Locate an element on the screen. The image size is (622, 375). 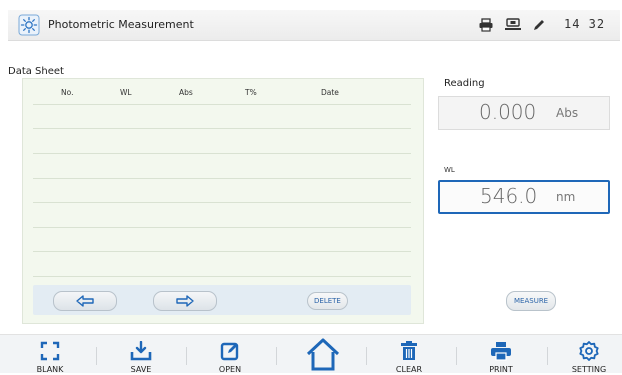
printer-status-icon is located at coordinates (486, 25).